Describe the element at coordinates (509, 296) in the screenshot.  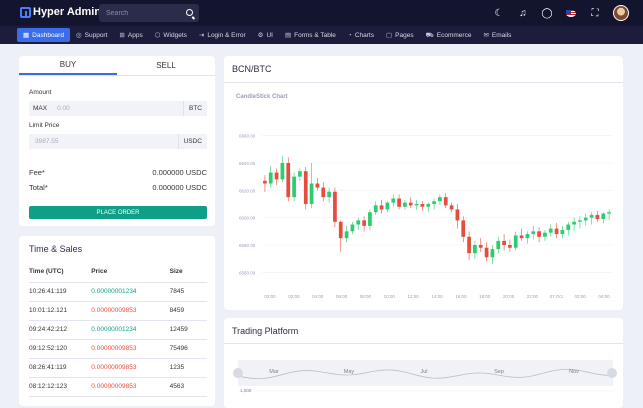
I see `x-tick-label: 20:00` at that location.